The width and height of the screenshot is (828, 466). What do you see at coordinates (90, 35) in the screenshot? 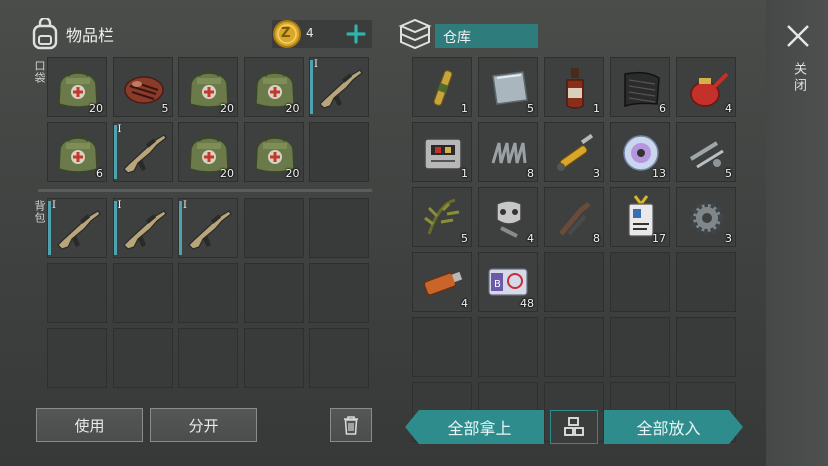
I see `inventory-title: 物品栏` at bounding box center [90, 35].